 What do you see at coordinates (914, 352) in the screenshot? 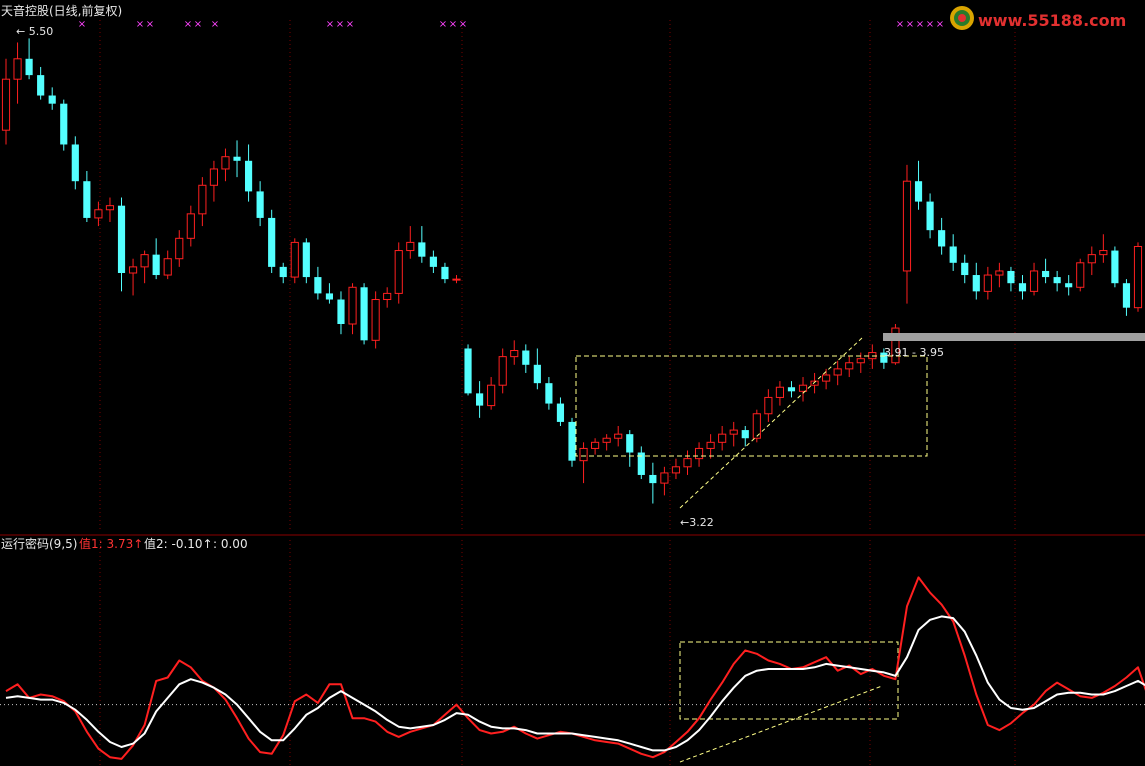
I see `range-label: 3.91 - 3.95` at bounding box center [914, 352].